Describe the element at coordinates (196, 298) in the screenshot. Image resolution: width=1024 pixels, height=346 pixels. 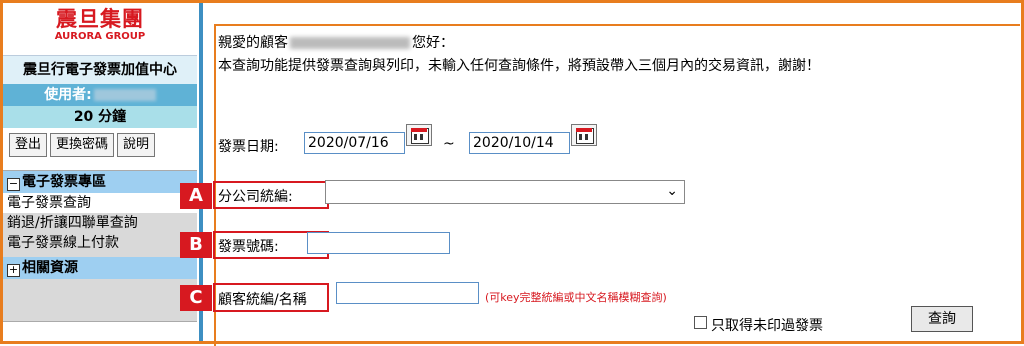
I see `annotation-badge-c: C` at that location.